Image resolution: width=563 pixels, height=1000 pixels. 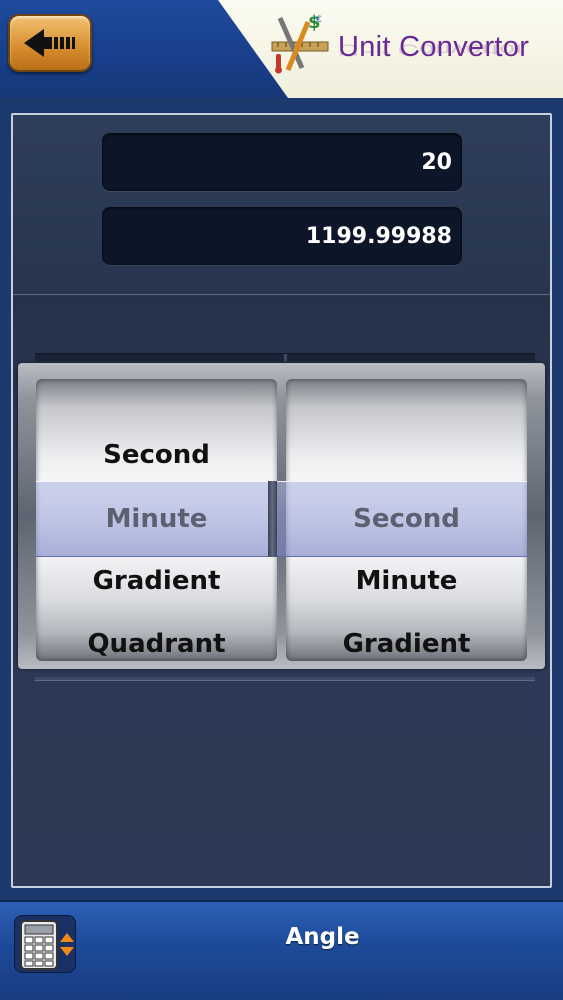 I want to click on rail-divider, so click(x=285, y=358).